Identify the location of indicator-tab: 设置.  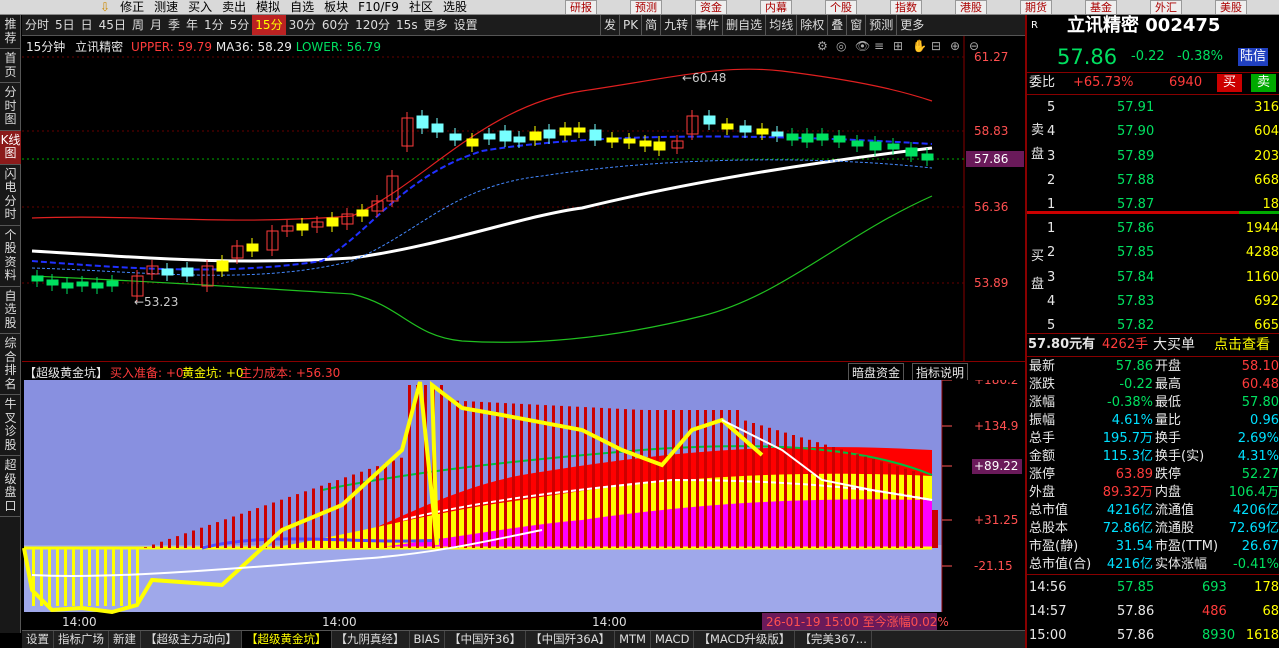
(38, 639).